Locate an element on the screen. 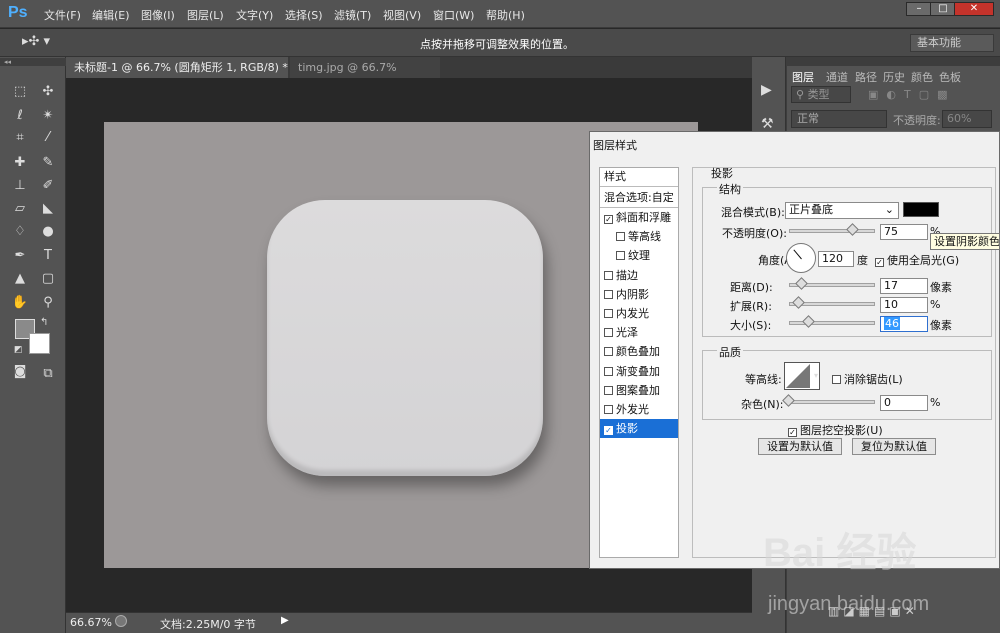  path-selection-icon: ▲ is located at coordinates (20, 279).